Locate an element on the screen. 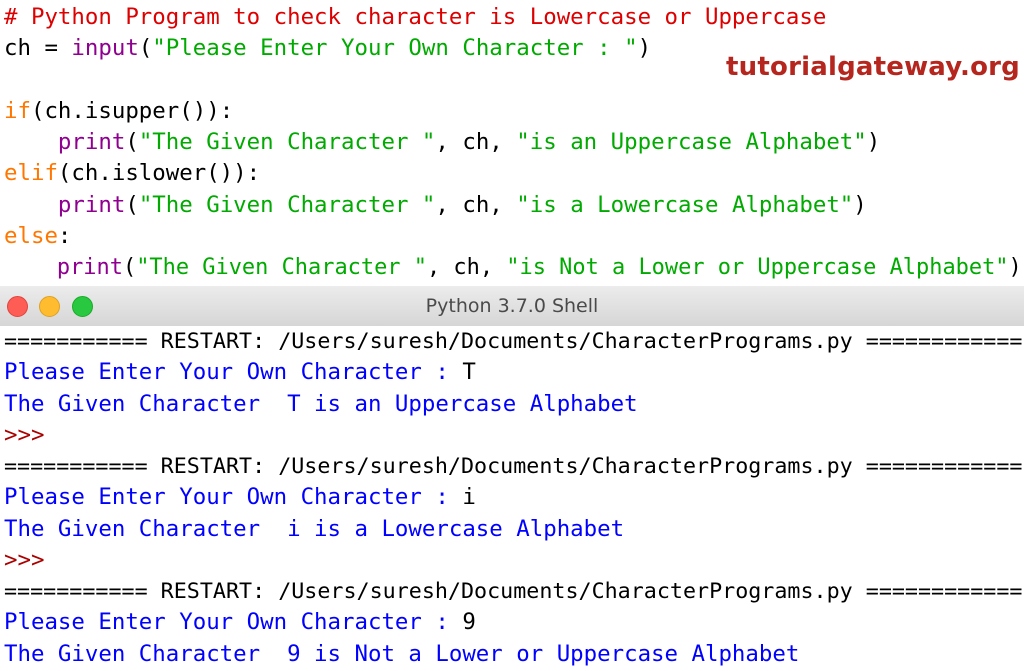 This screenshot has width=1024, height=671. shell-title-bar: Python 3.7.0 Shell is located at coordinates (512, 306).